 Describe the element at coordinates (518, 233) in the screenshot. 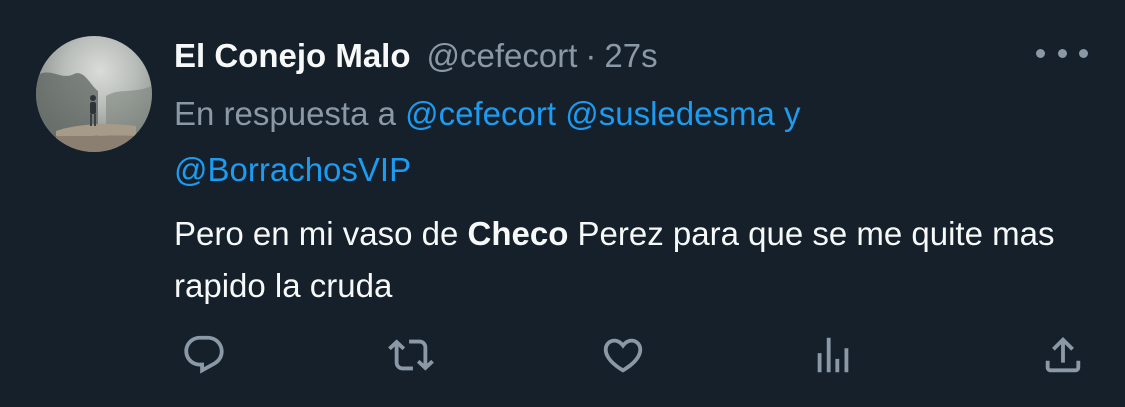

I see `tweet-text-bold: Checo` at that location.